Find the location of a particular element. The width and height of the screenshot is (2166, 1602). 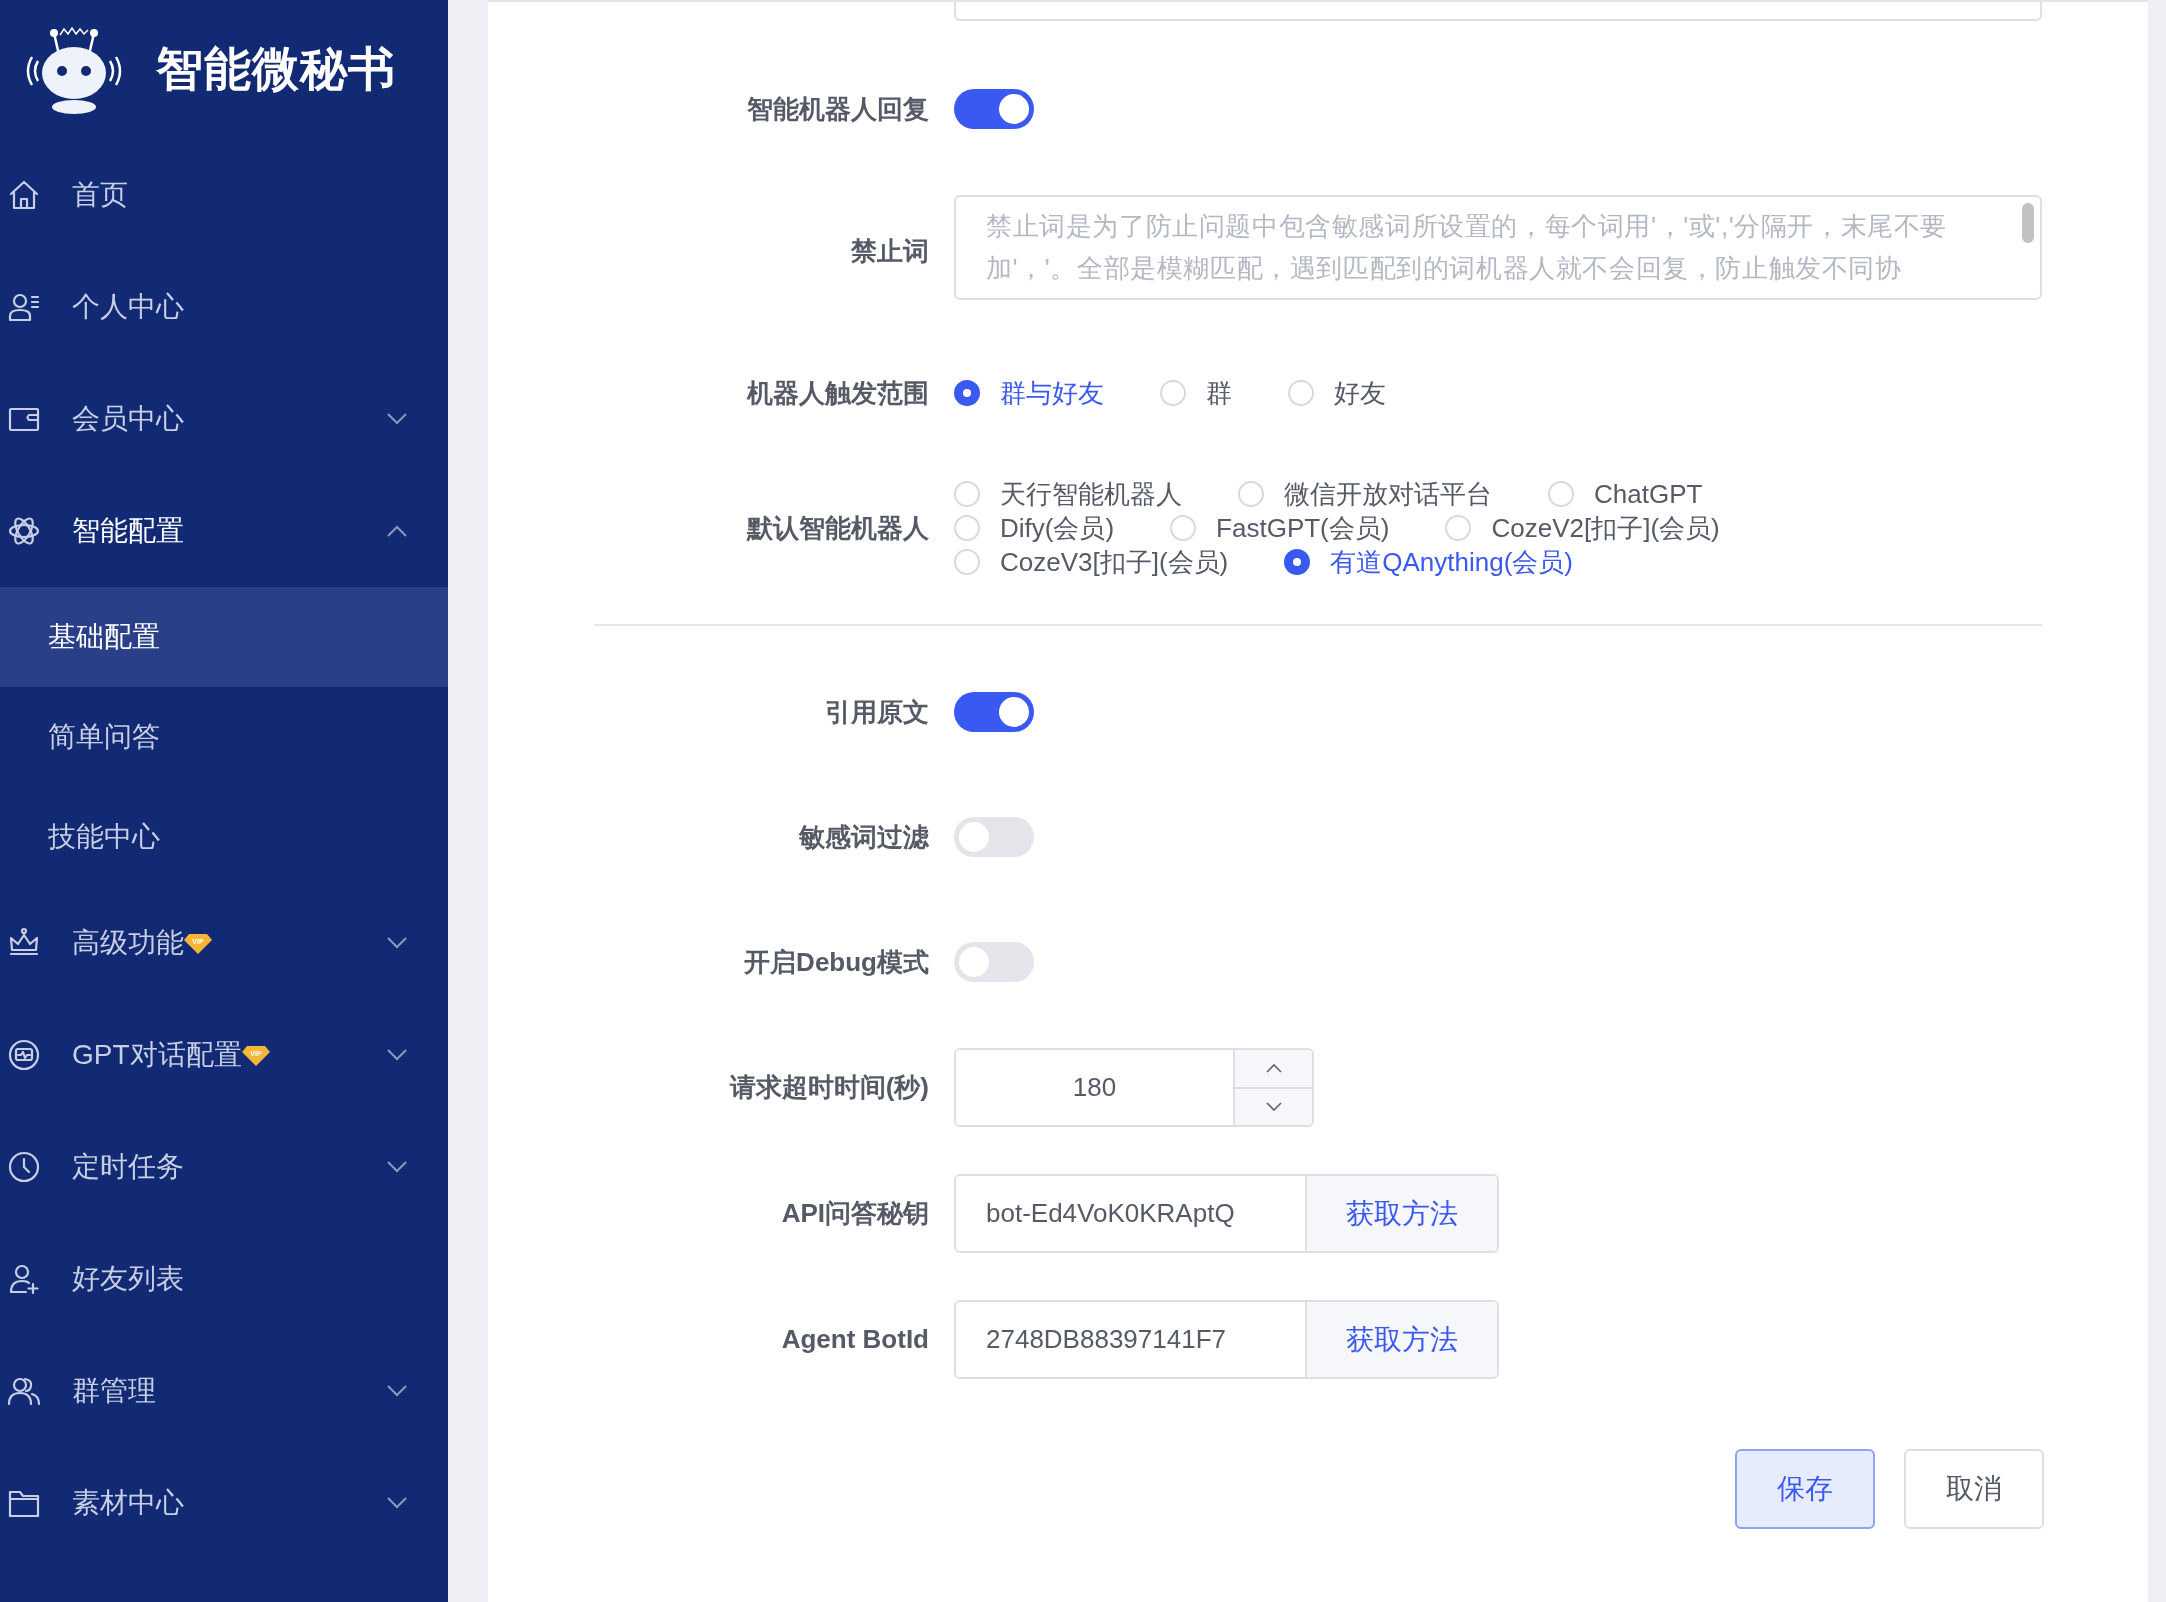

sidebar-item: 个人中心 is located at coordinates (224, 307).